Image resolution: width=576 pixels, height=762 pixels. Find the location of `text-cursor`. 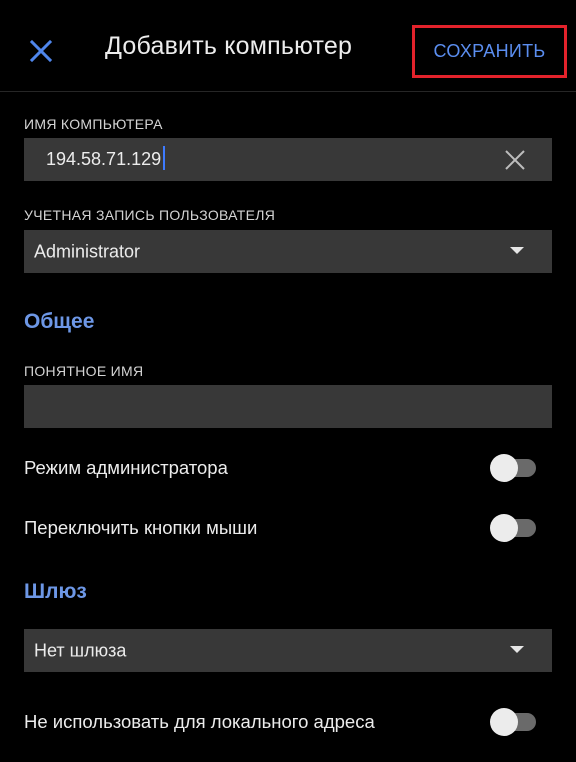

text-cursor is located at coordinates (164, 157).